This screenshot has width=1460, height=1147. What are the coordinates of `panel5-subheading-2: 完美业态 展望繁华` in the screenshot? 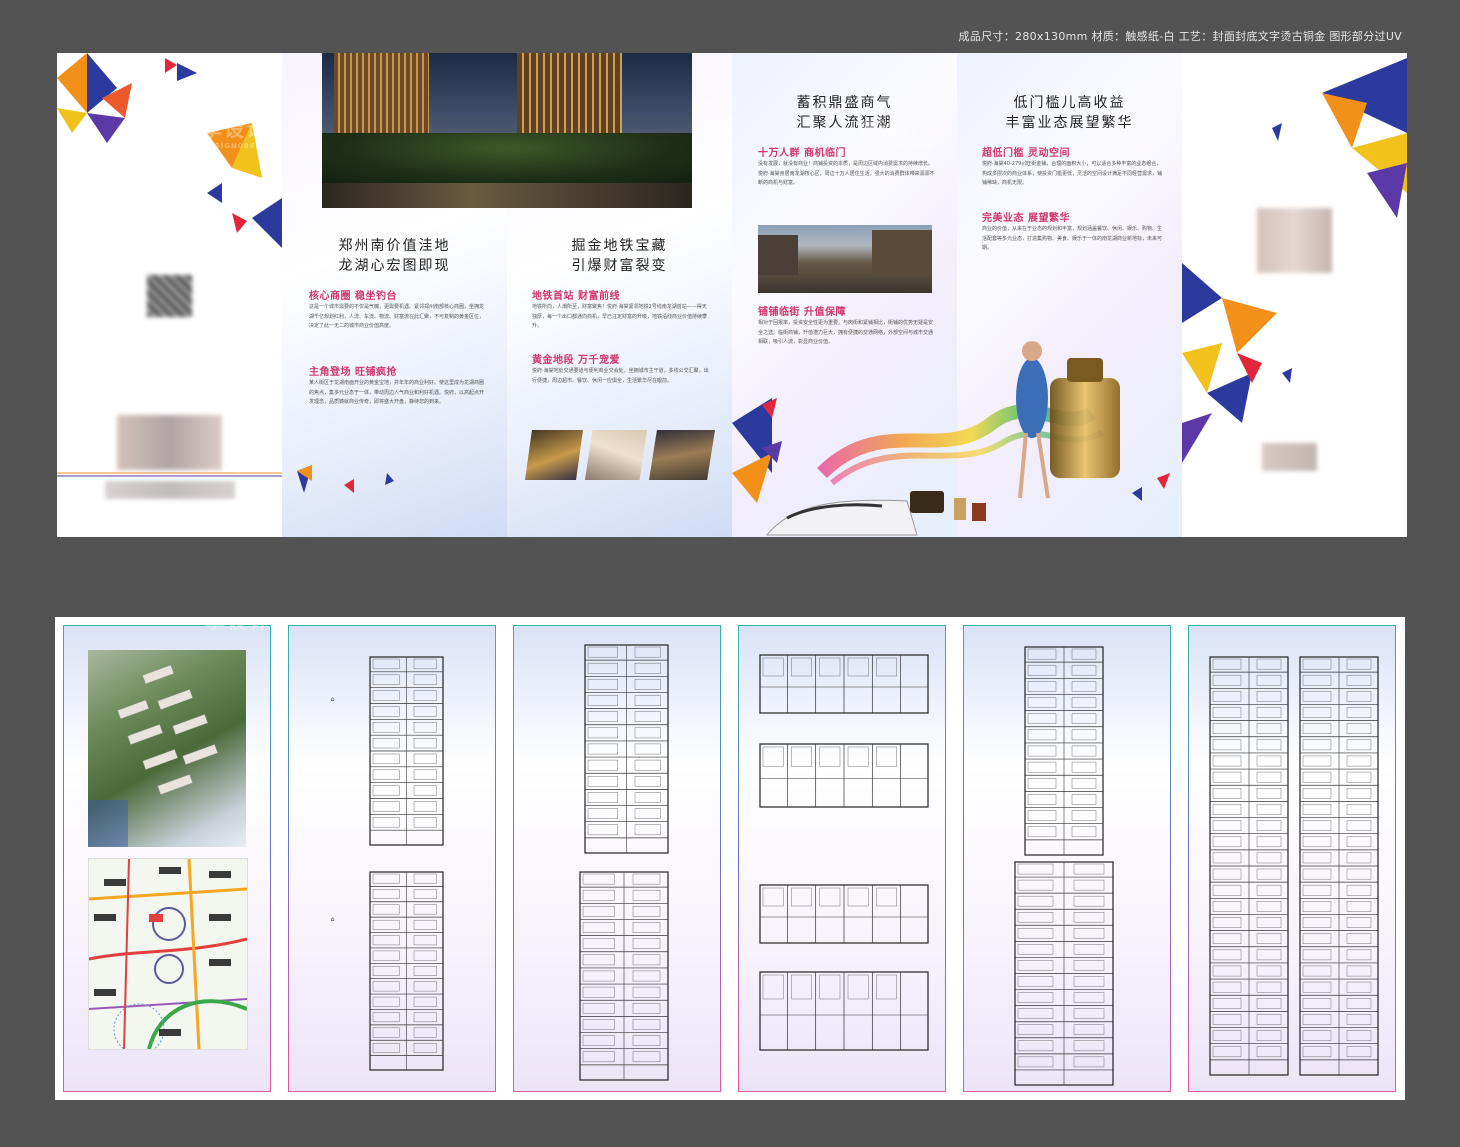 It's located at (1026, 218).